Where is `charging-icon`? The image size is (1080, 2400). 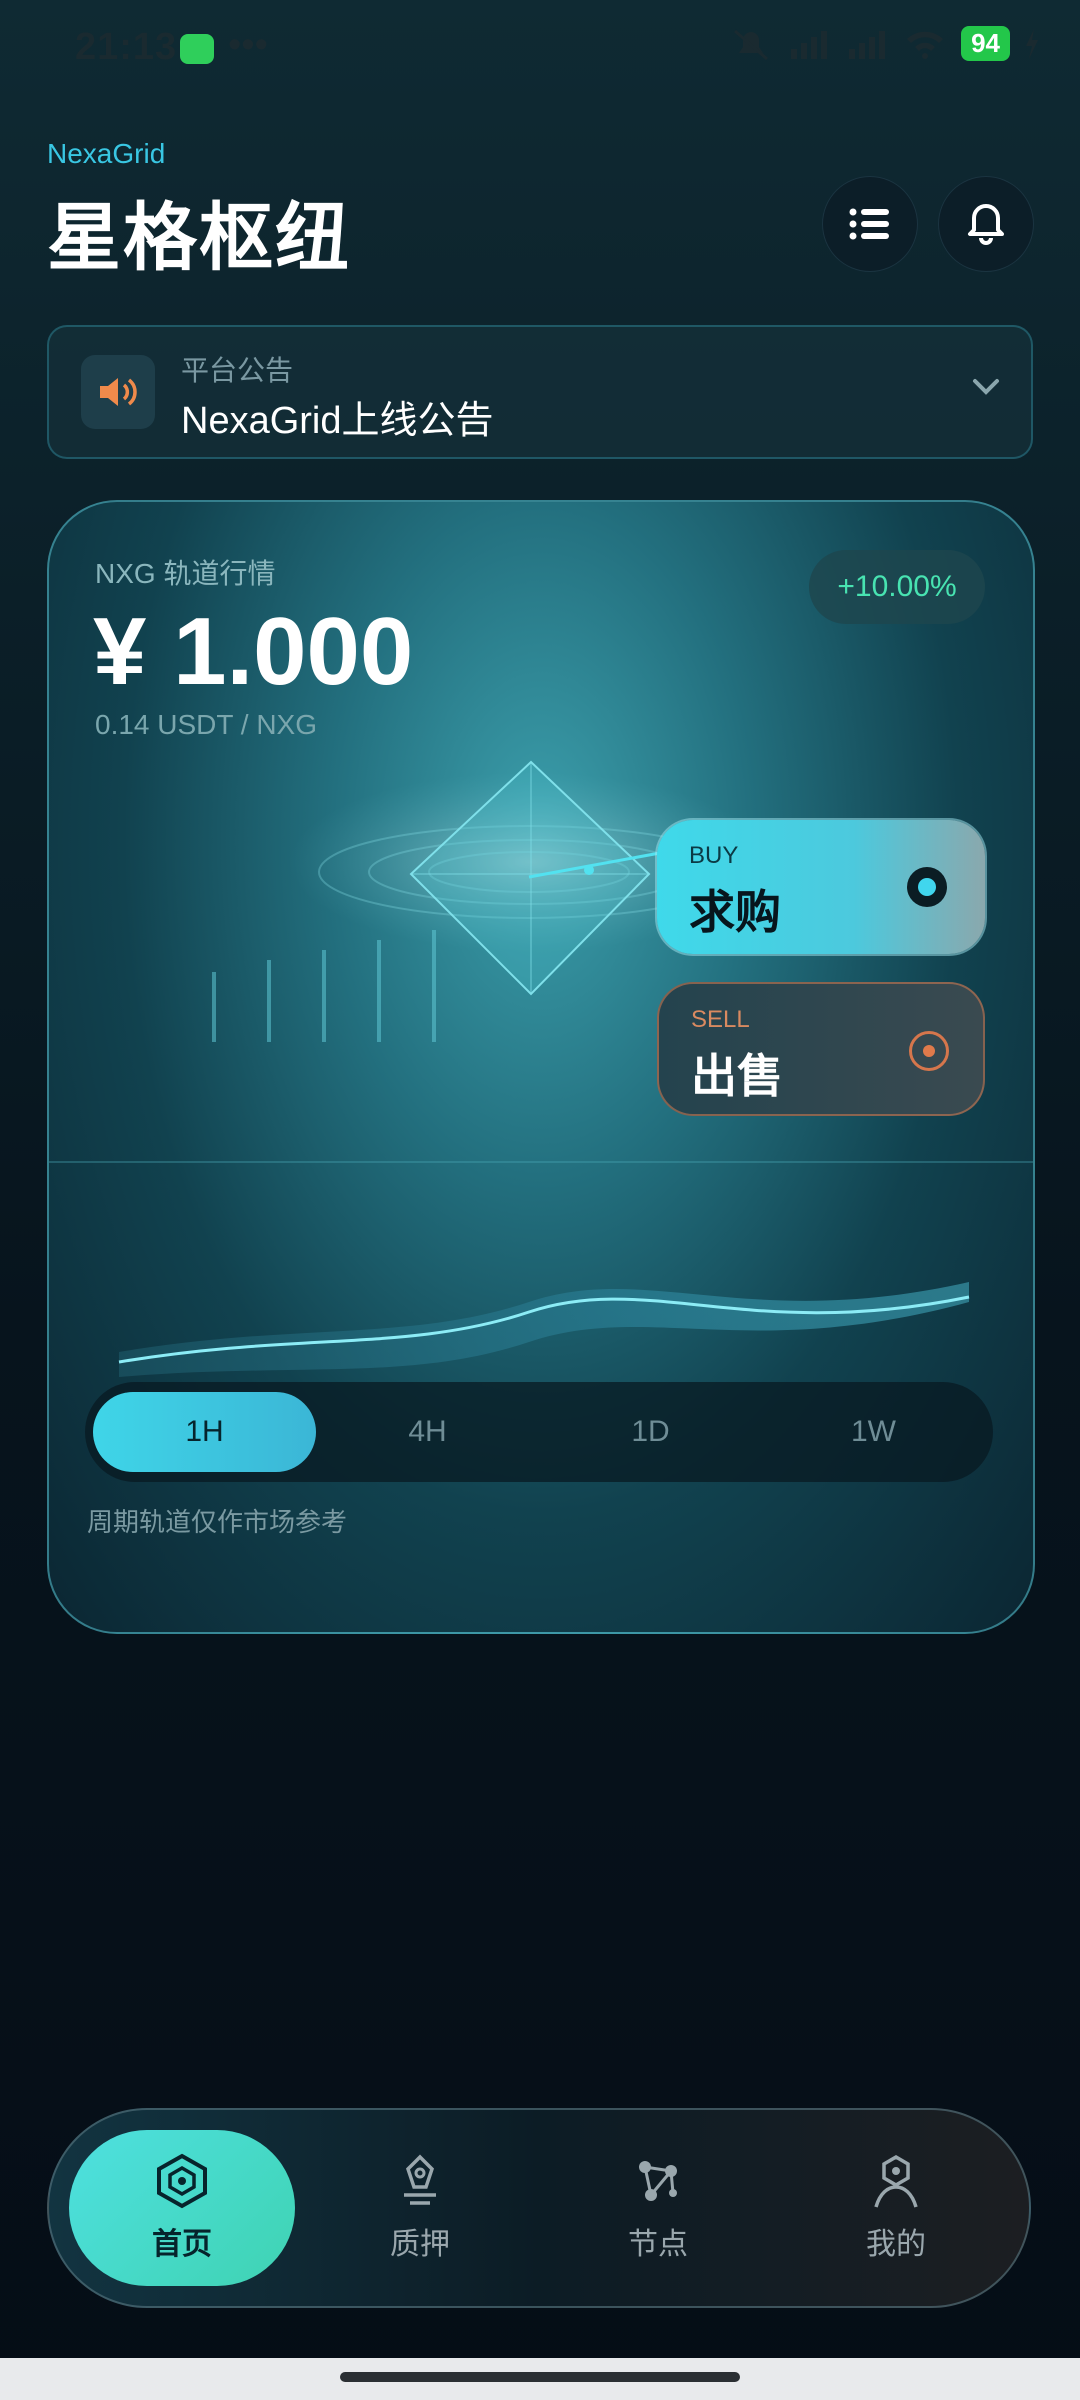 charging-icon is located at coordinates (1032, 43).